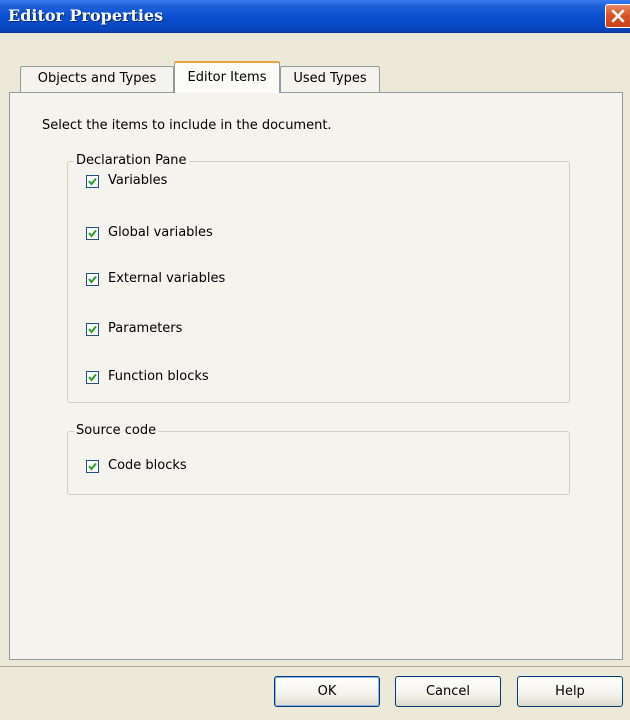 The height and width of the screenshot is (720, 630). I want to click on window-title: Editor Properties, so click(86, 15).